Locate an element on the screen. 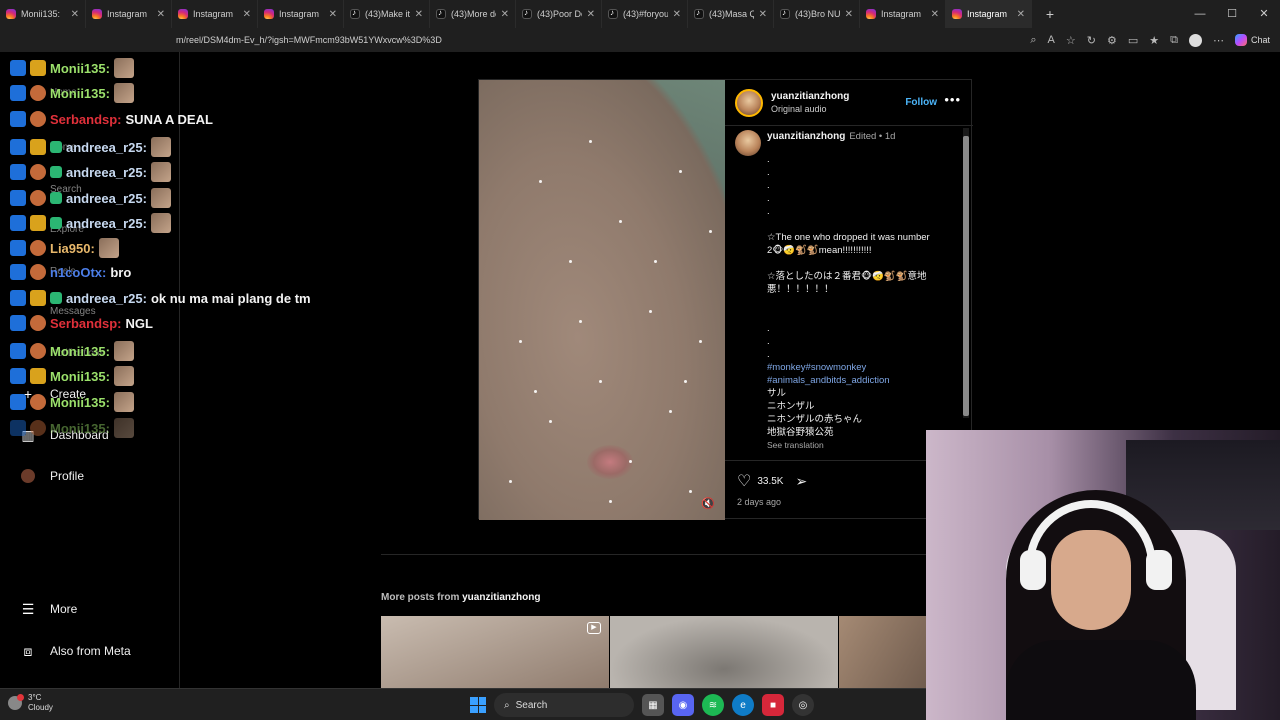 The image size is (1280, 720). share-icon: ➢ is located at coordinates (801, 481).